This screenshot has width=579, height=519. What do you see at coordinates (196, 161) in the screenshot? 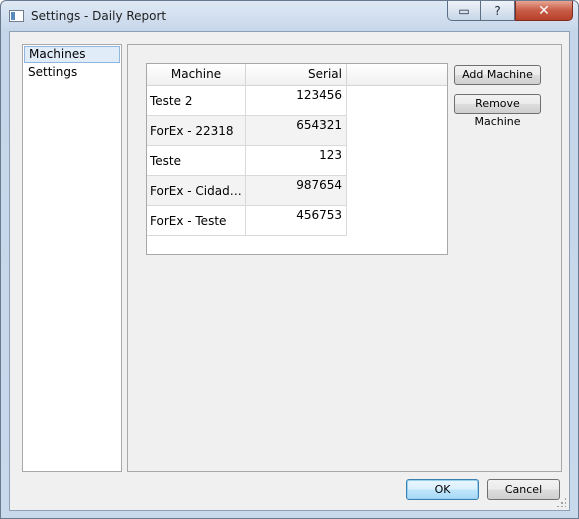
I see `machine-cell: Teste` at bounding box center [196, 161].